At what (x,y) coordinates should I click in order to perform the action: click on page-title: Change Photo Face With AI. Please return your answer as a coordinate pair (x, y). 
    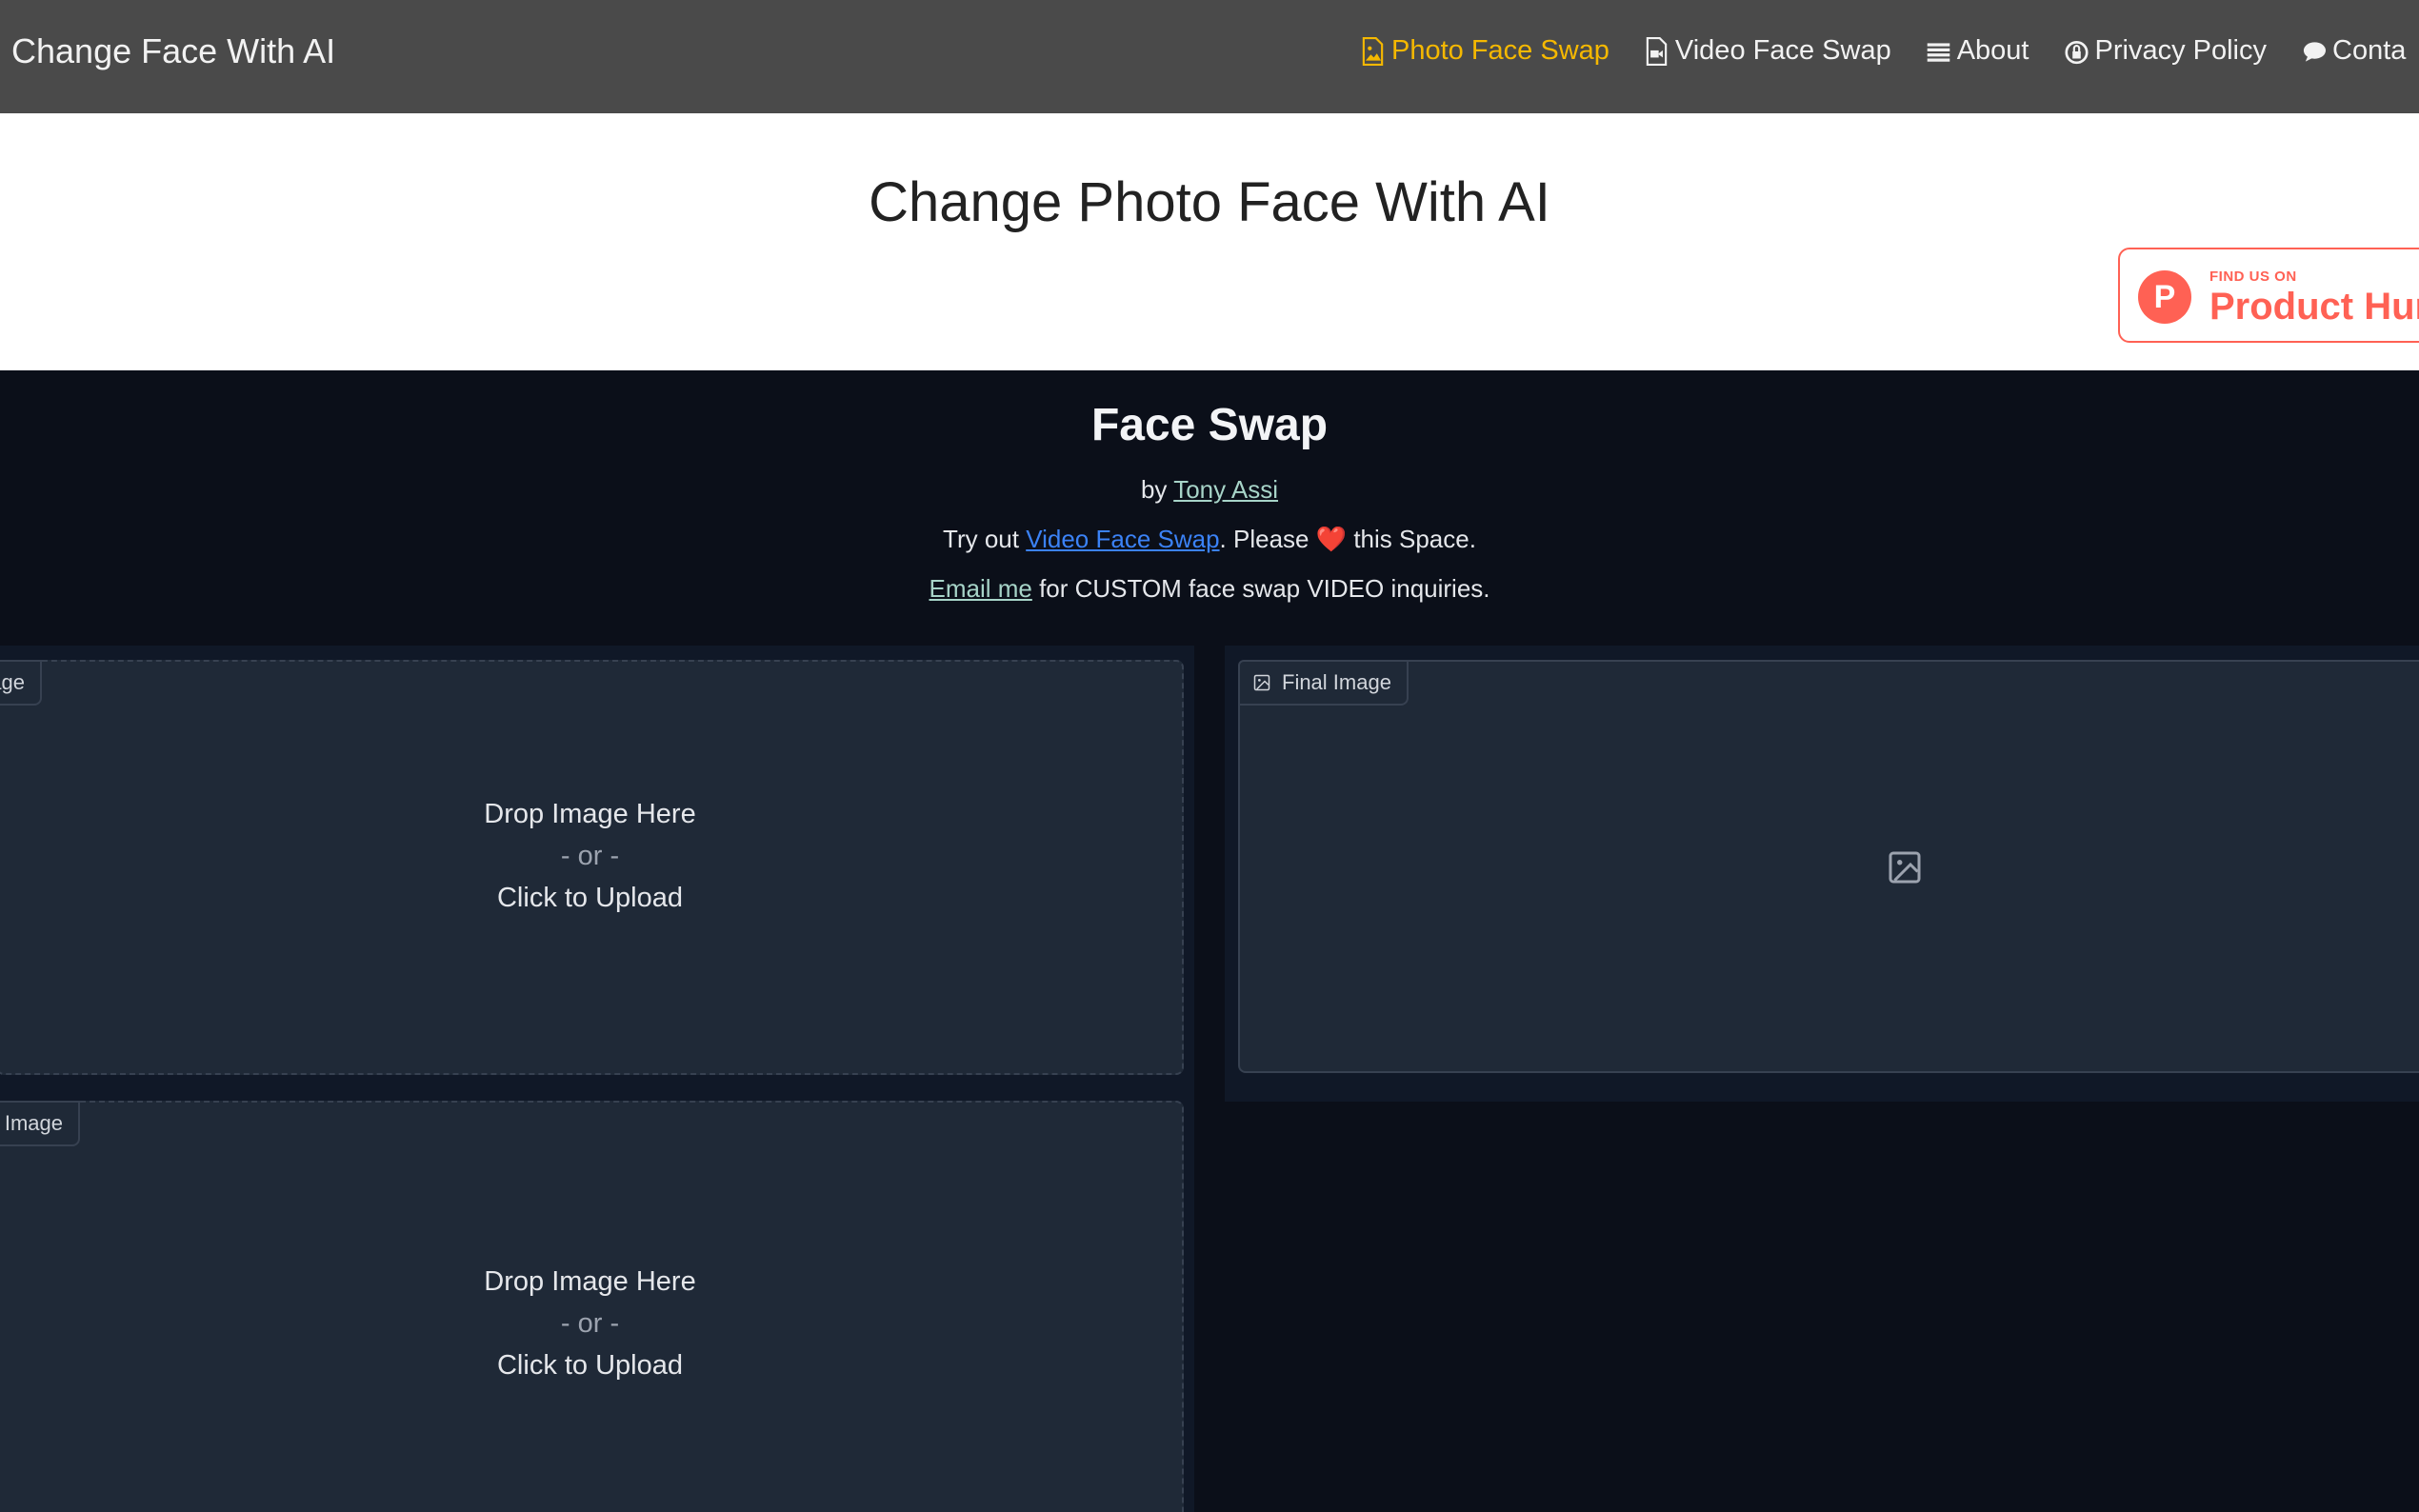
    Looking at the image, I should click on (1209, 202).